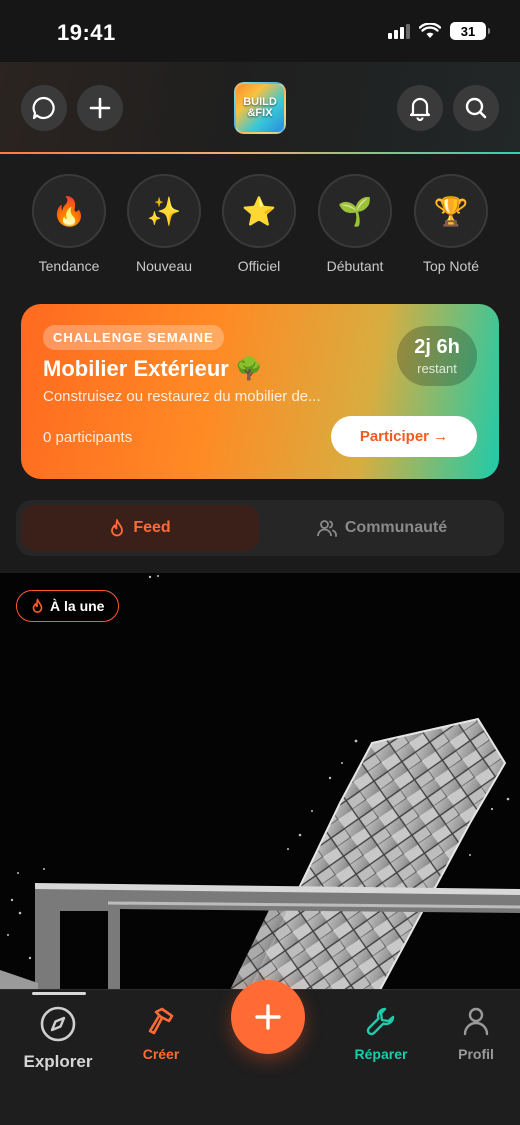  I want to click on status-icons: 31, so click(439, 31).